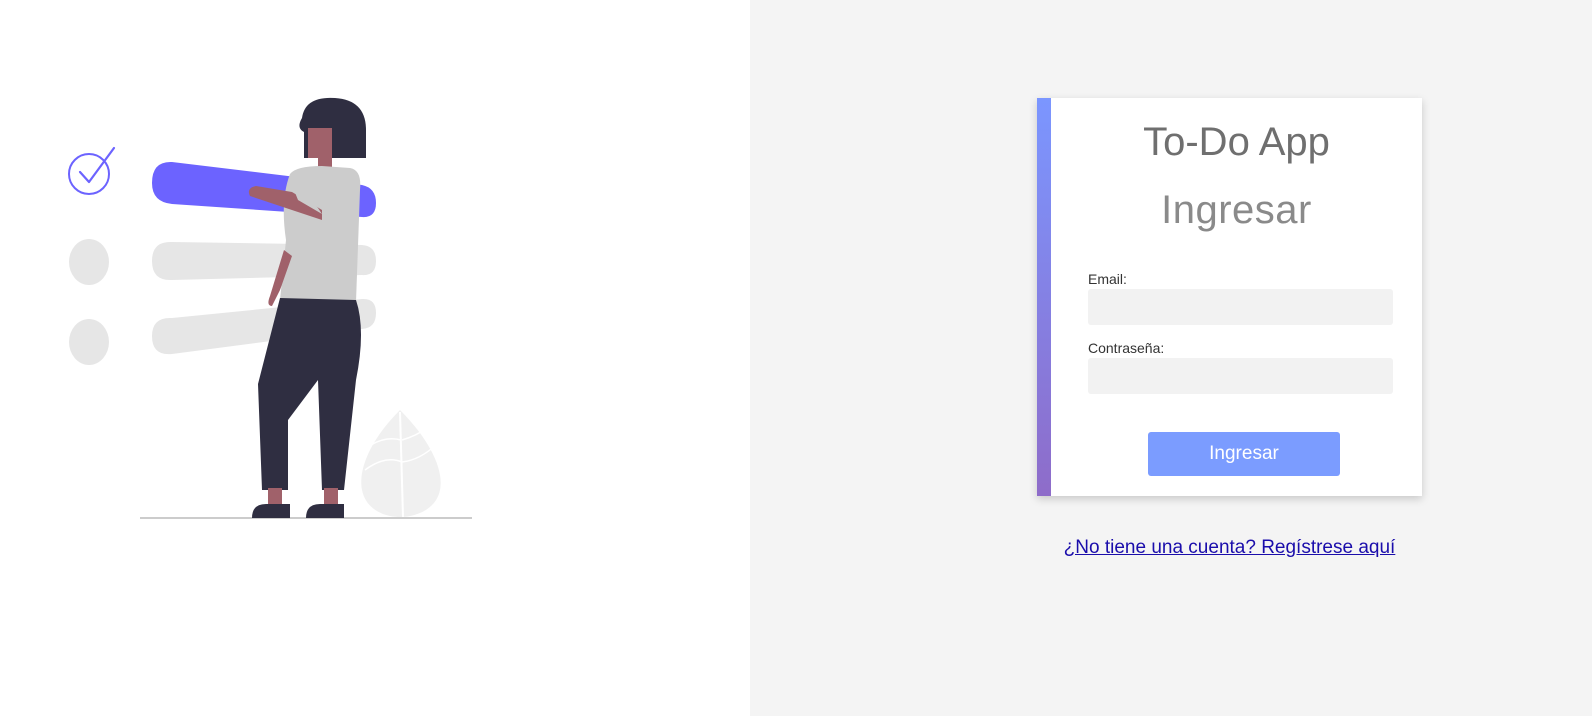 The height and width of the screenshot is (716, 1592). I want to click on password-field, so click(1240, 376).